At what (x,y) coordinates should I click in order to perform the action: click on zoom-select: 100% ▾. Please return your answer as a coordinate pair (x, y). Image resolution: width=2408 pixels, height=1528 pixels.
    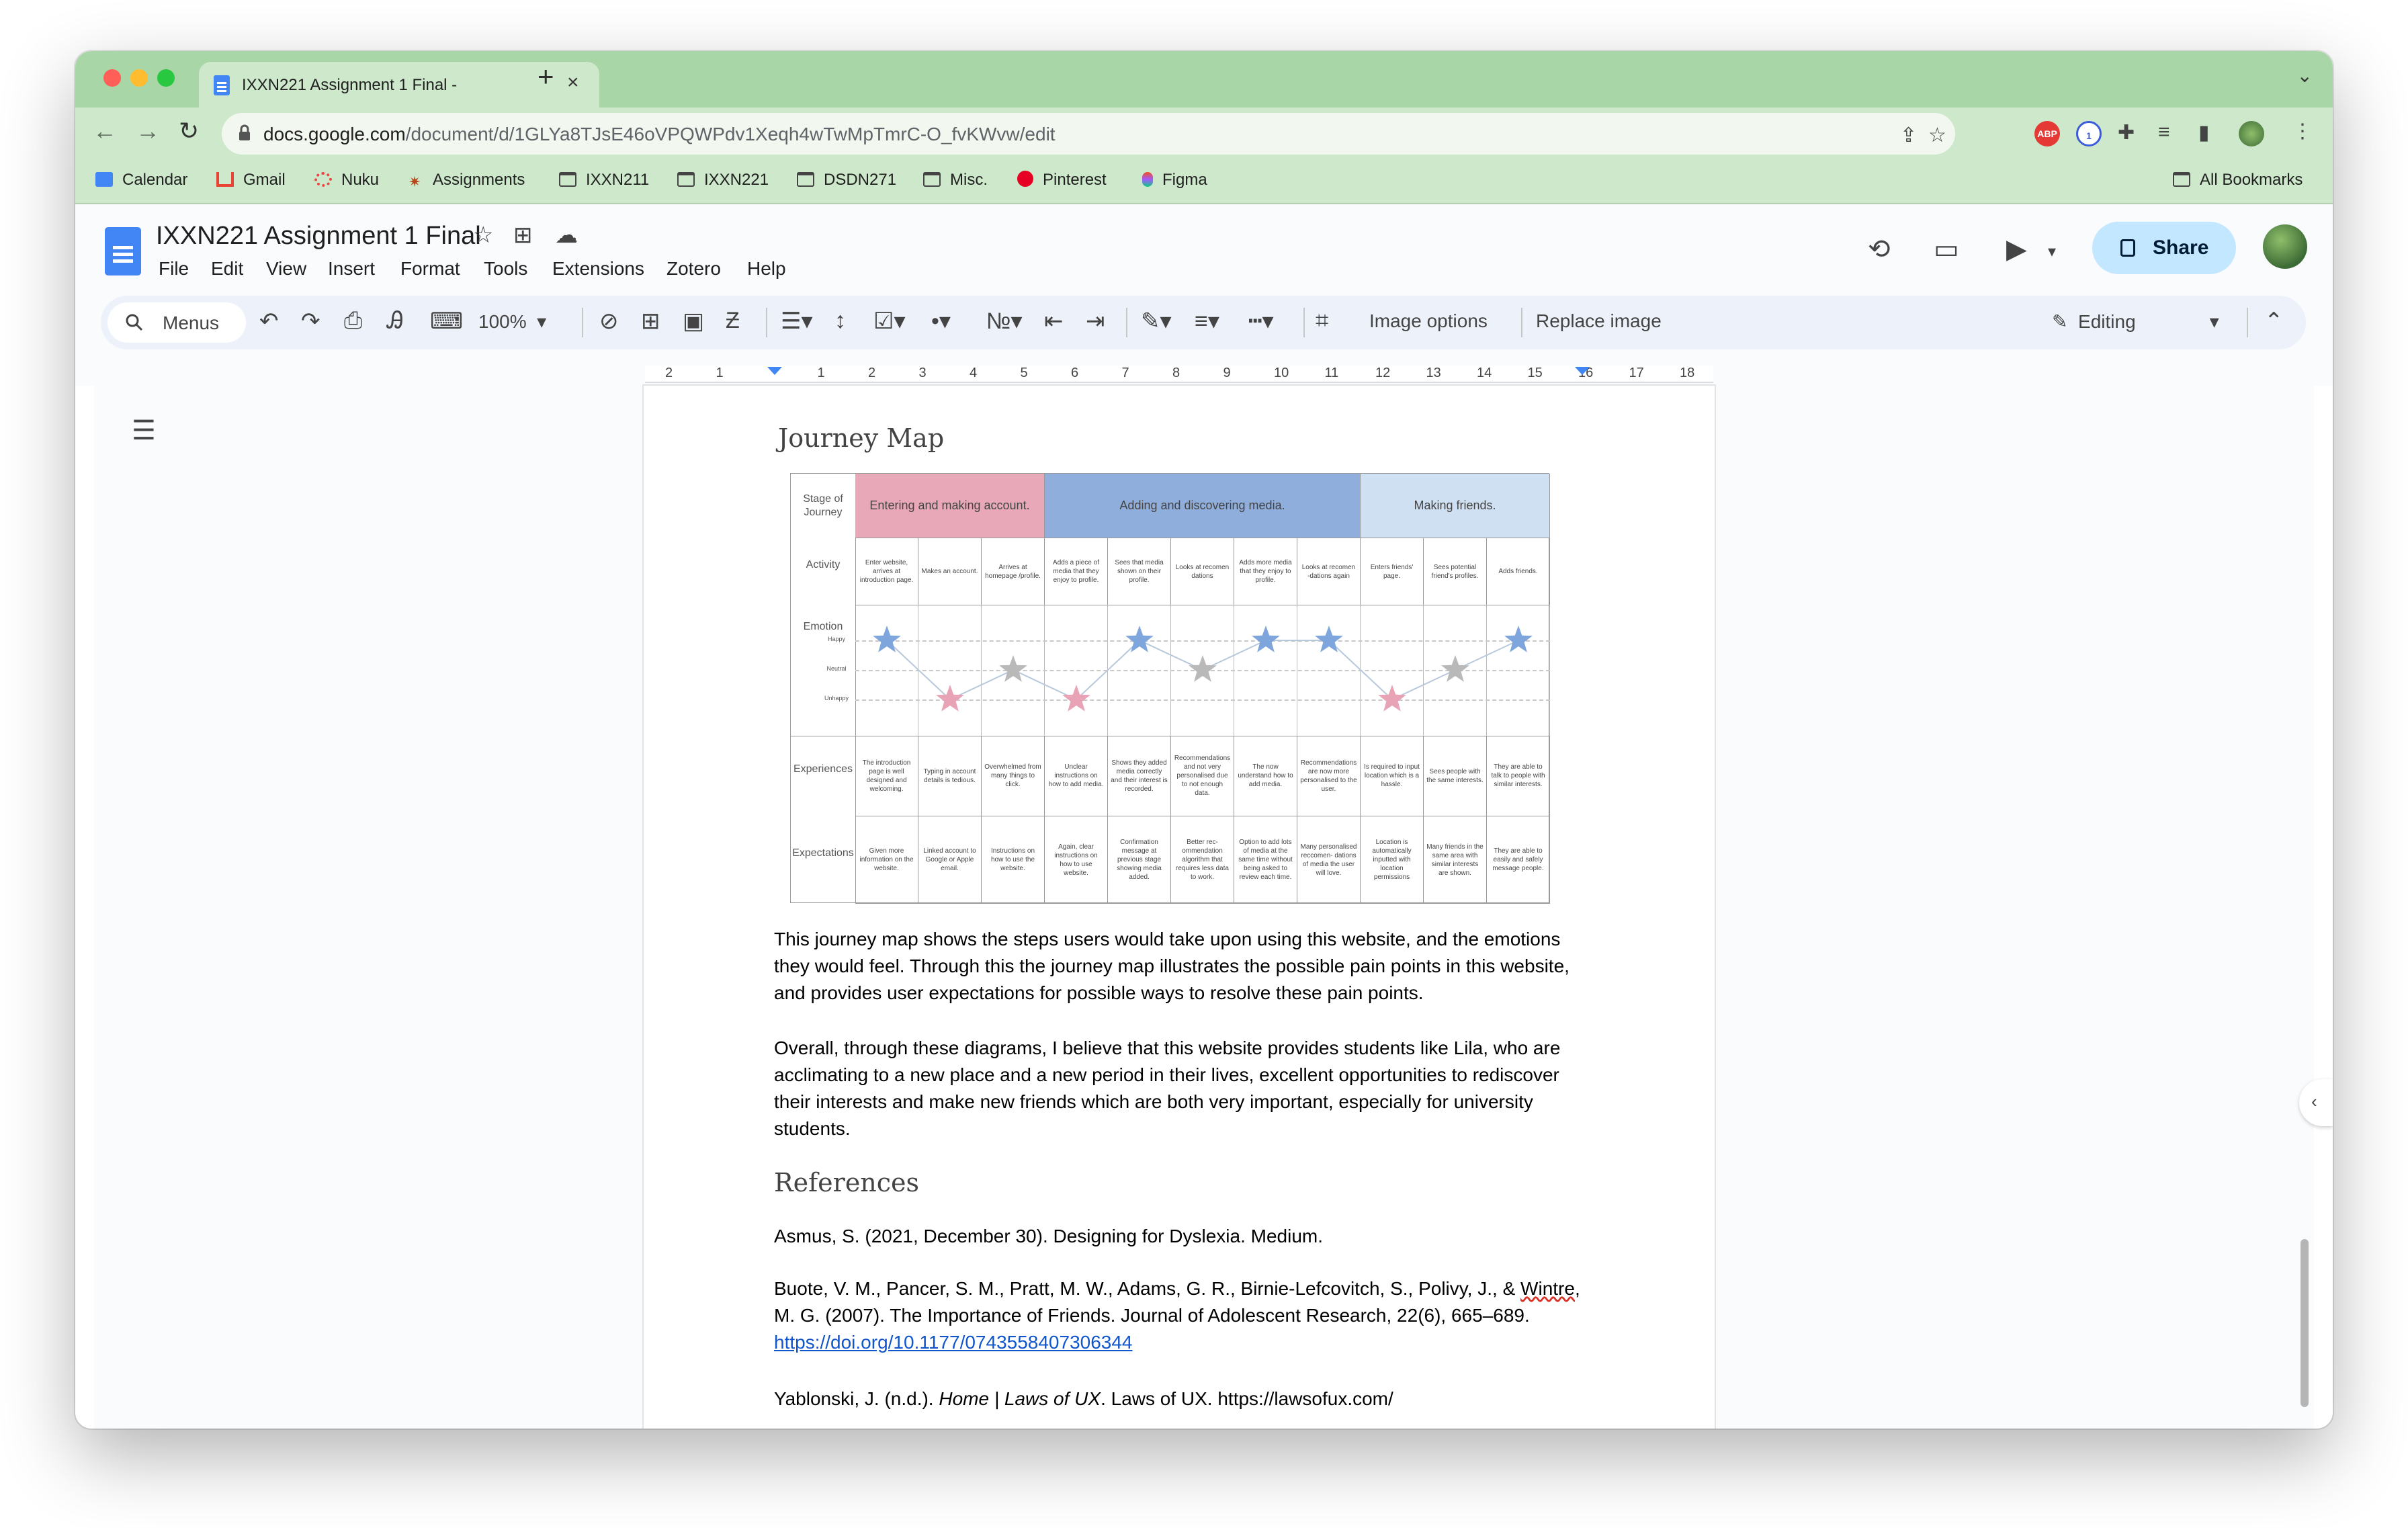
    Looking at the image, I should click on (512, 321).